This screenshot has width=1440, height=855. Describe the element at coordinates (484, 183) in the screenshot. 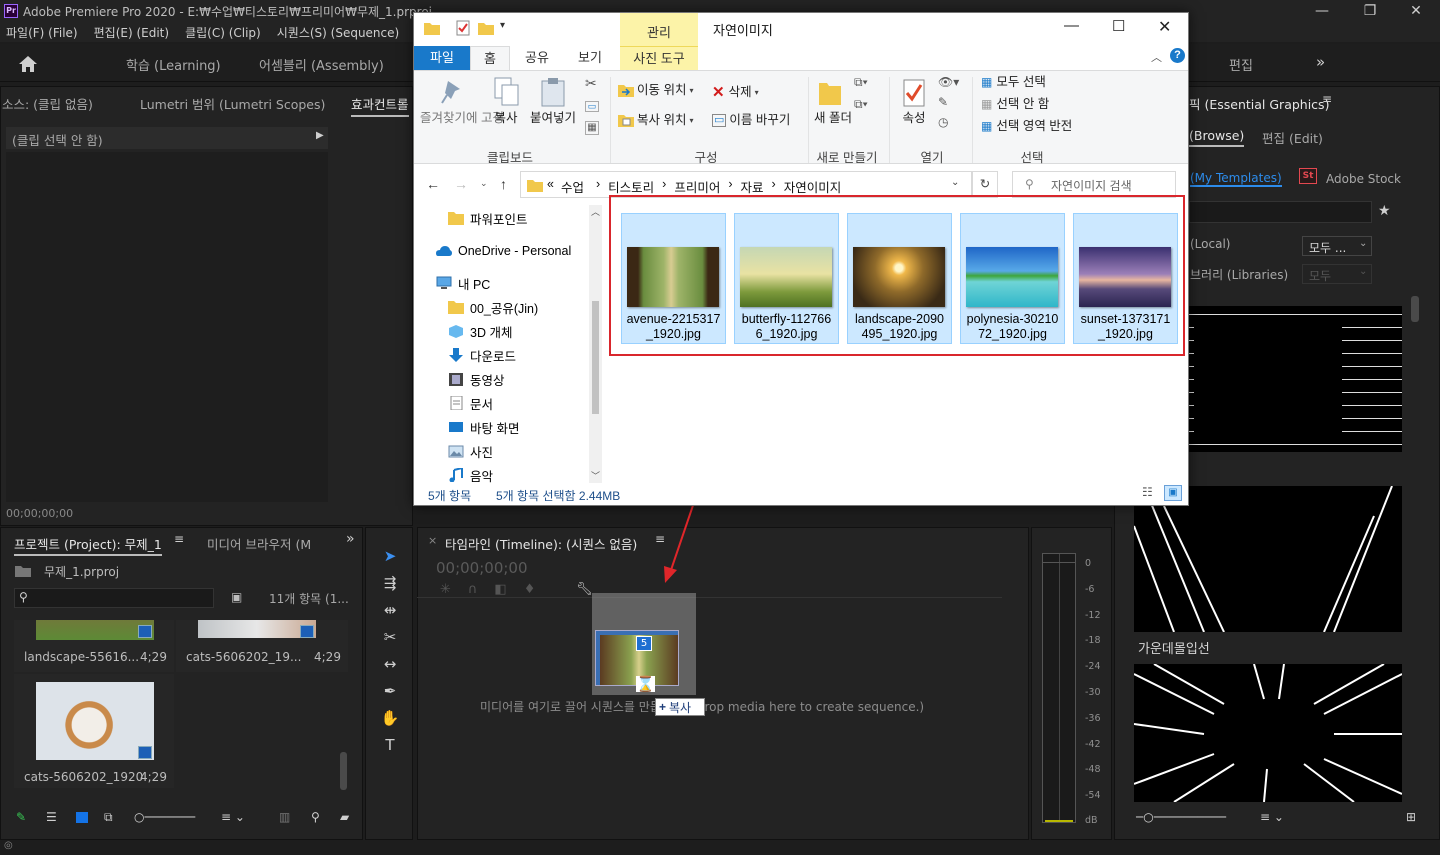

I see `recent-locations-icon: ⌄` at that location.